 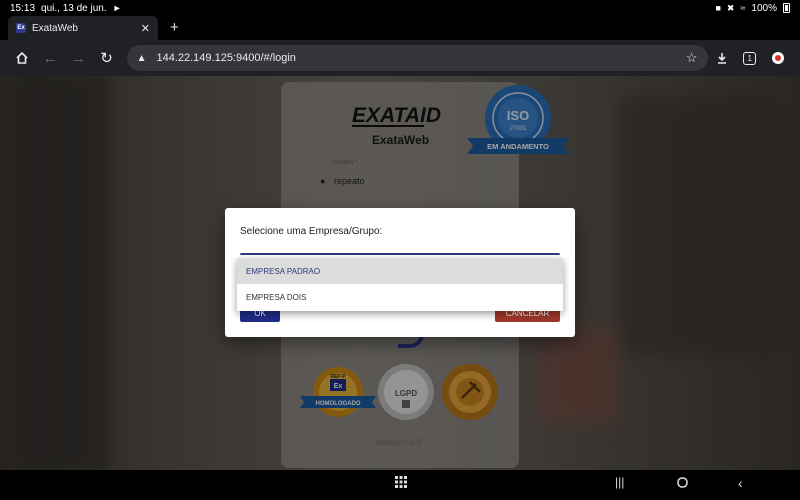 What do you see at coordinates (83, 28) in the screenshot?
I see `browser-tab: Ex ExataWeb ✕` at bounding box center [83, 28].